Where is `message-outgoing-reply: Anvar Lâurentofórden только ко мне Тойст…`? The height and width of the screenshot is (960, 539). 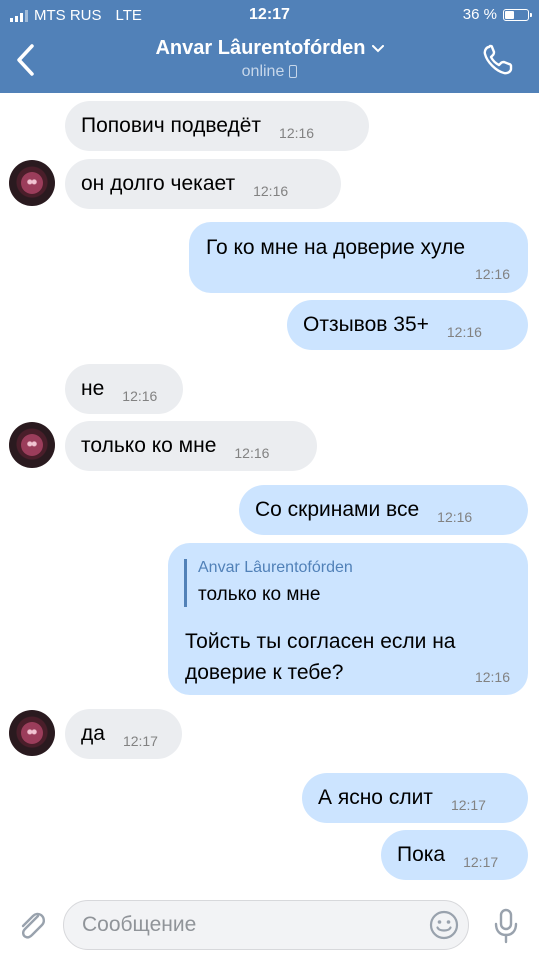 message-outgoing-reply: Anvar Lâurentofórden только ко мне Тойст… is located at coordinates (348, 619).